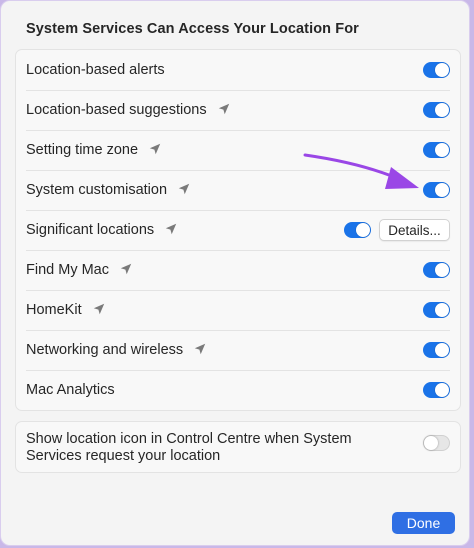 The image size is (474, 548). Describe the element at coordinates (101, 230) in the screenshot. I see `row-label: Significant locations` at that location.